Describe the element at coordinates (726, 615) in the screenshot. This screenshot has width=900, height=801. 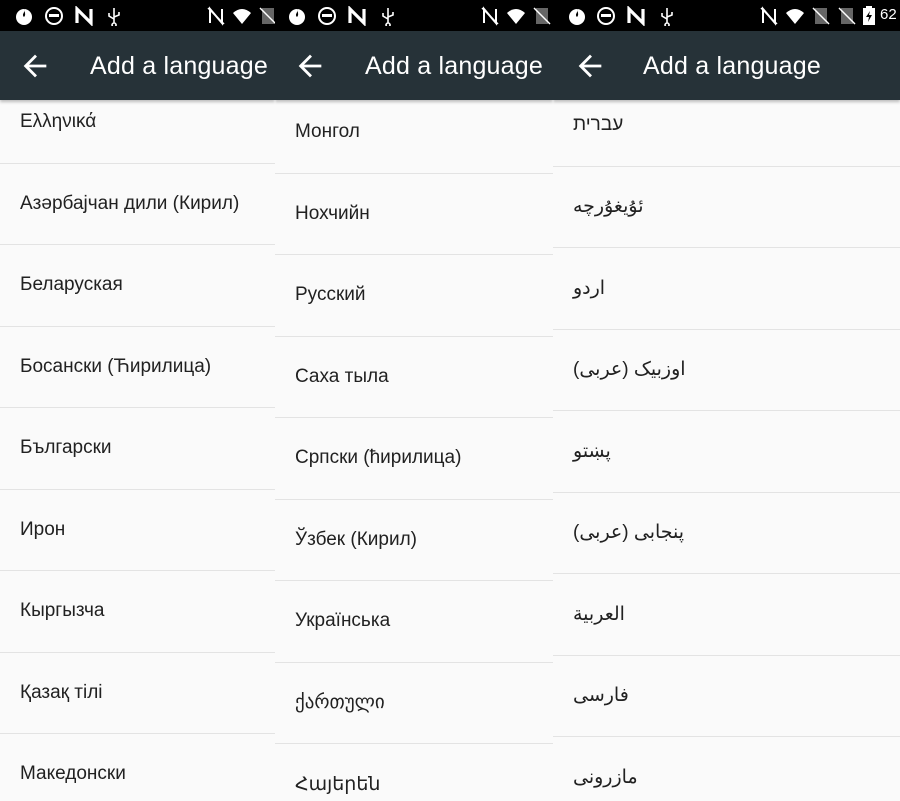
I see `language-item: العربية` at that location.